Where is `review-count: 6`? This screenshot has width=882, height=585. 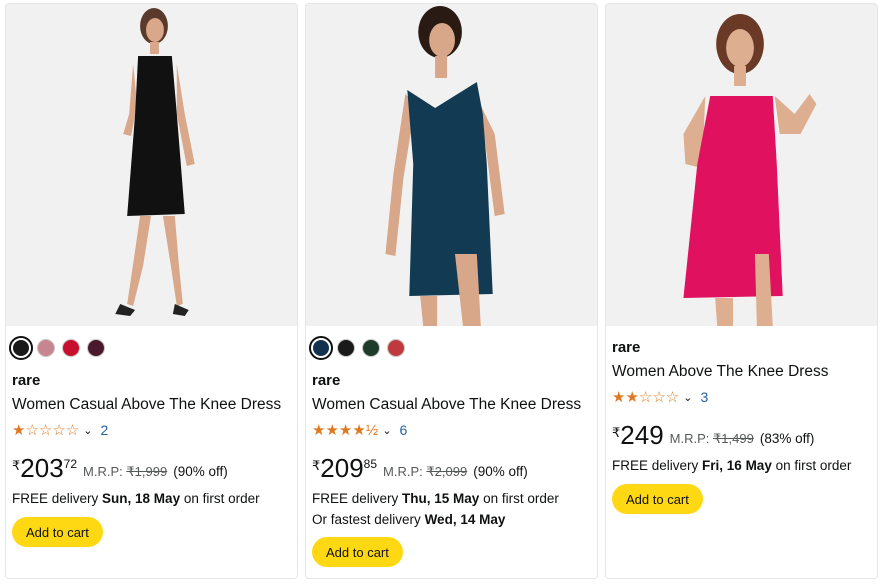
review-count: 6 is located at coordinates (404, 430).